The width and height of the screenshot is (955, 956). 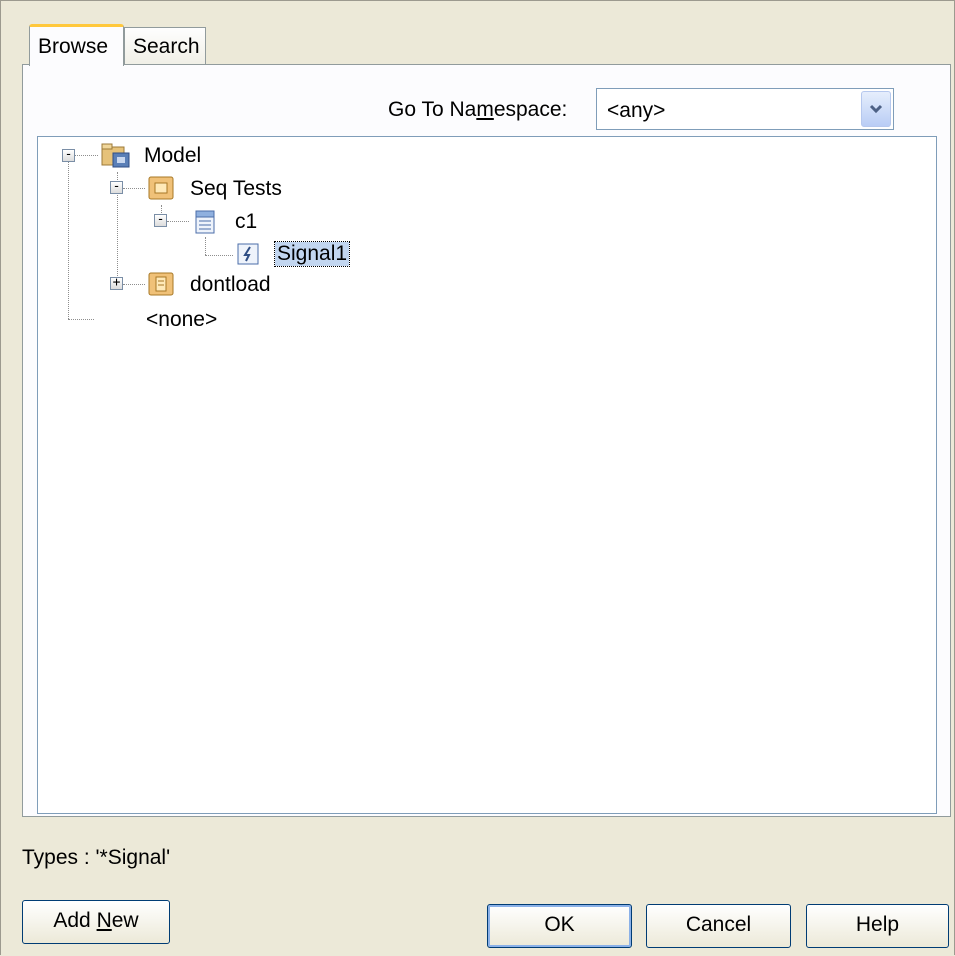 I want to click on tab-search-label: Search, so click(x=166, y=46).